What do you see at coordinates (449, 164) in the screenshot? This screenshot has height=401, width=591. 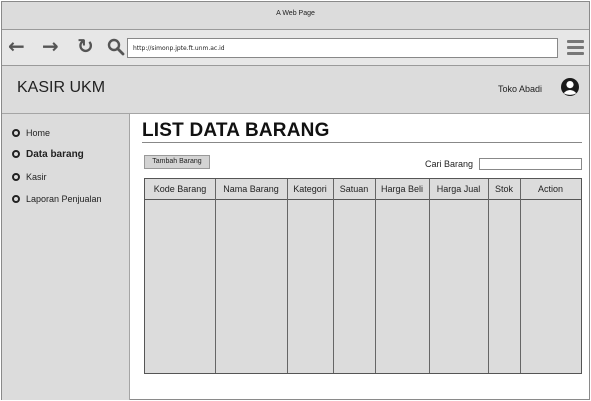 I see `search-label: Cari Barang` at bounding box center [449, 164].